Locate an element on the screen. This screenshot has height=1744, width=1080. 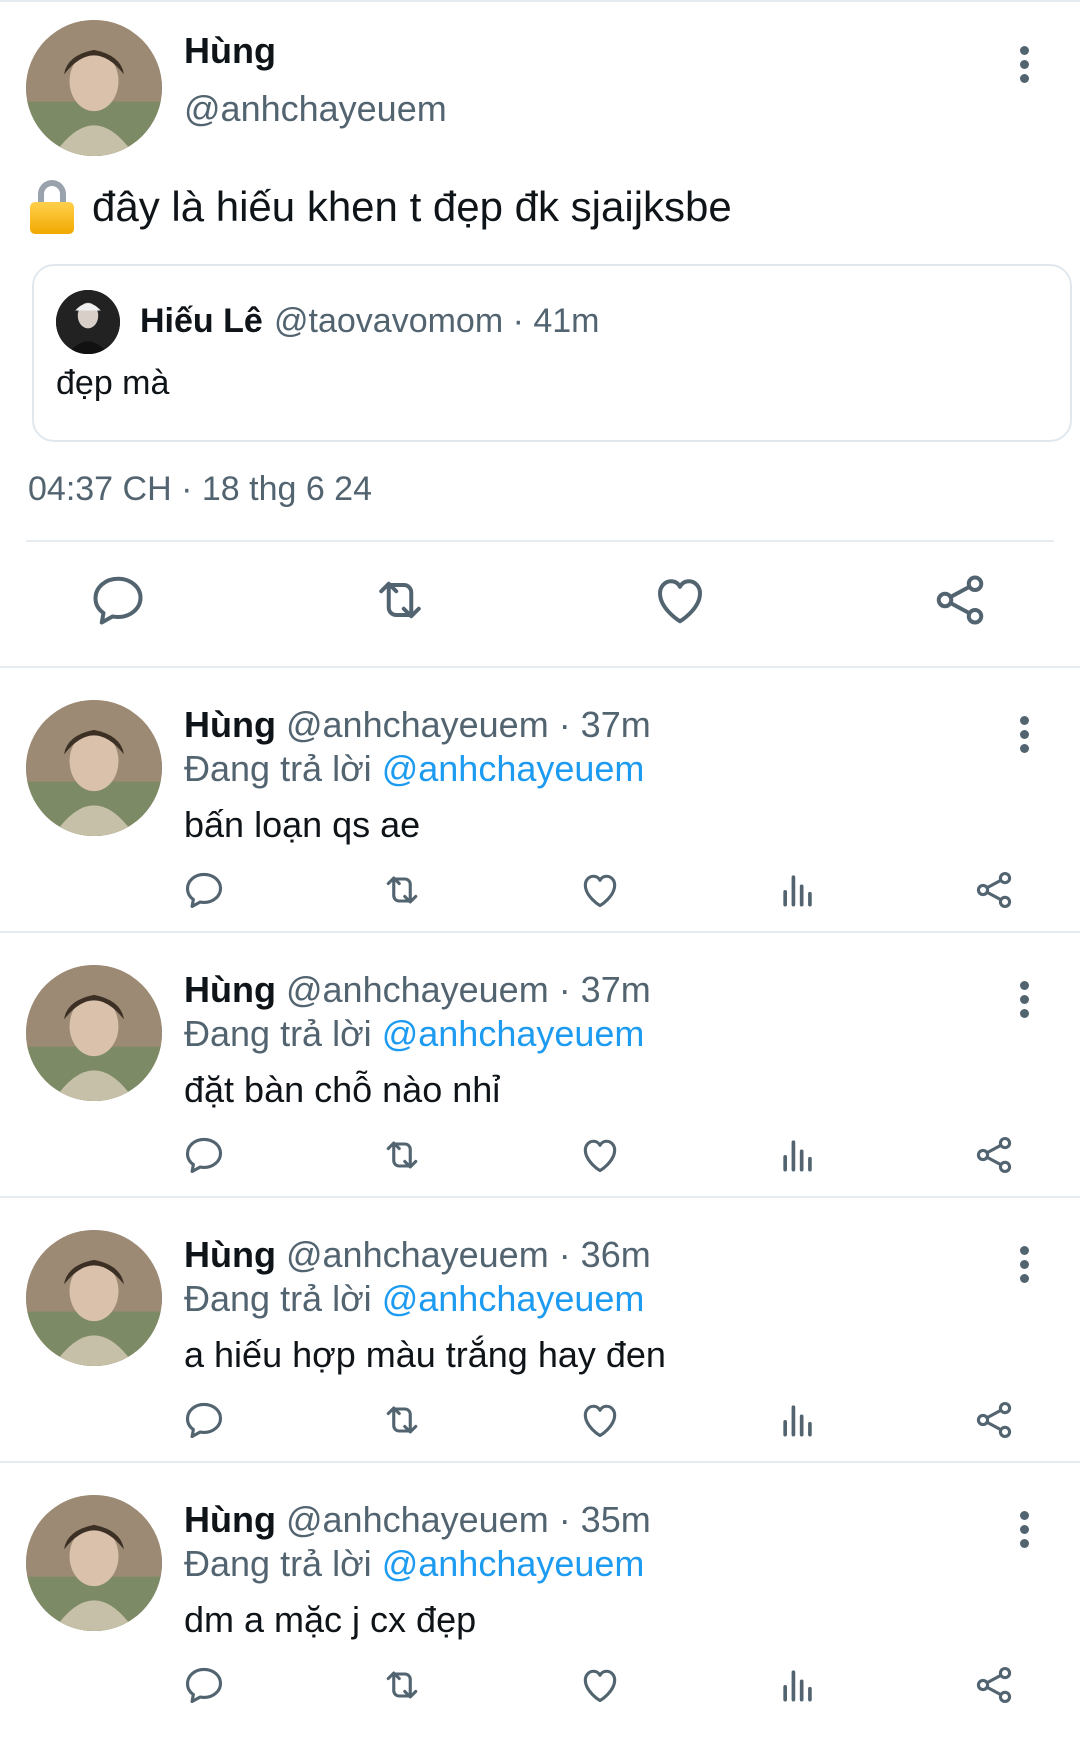
author-handle: @anhchayeuem is located at coordinates (315, 109).